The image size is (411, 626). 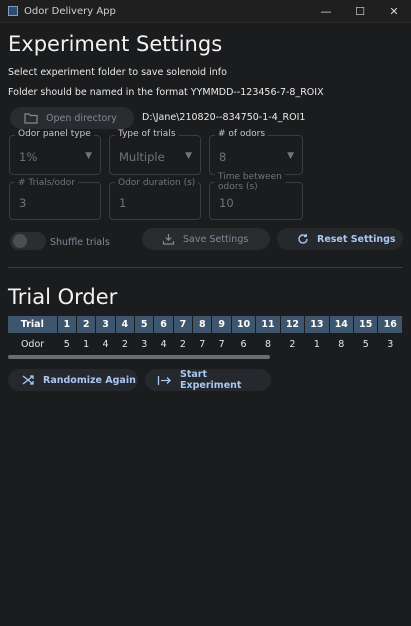 I want to click on table-horizontal-scrollbar, so click(x=139, y=357).